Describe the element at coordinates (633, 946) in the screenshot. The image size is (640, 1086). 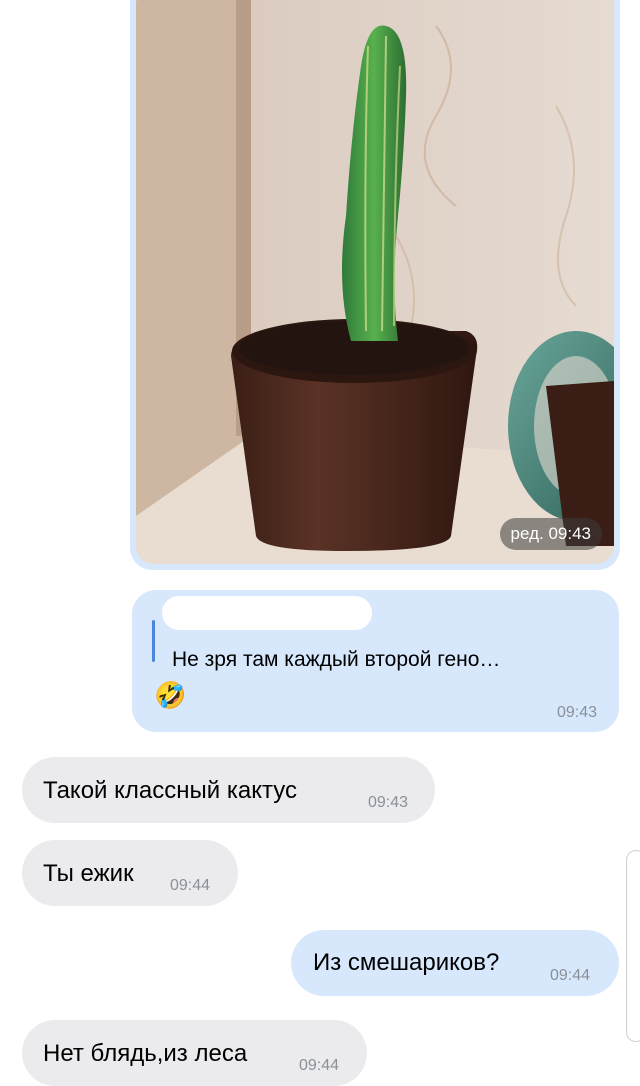
I see `scroll-down-handle` at that location.